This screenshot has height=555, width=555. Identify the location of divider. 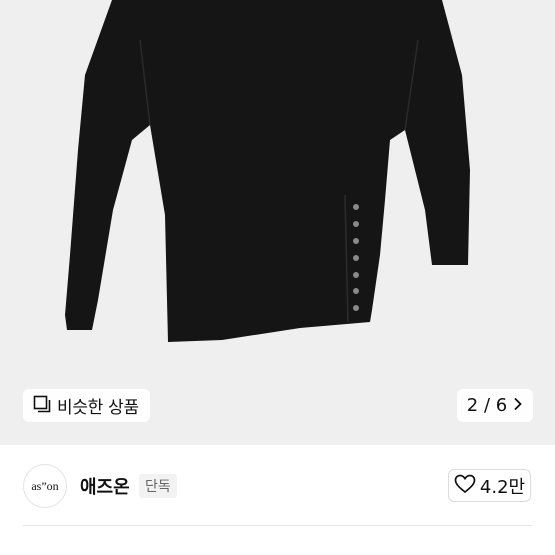
(277, 525).